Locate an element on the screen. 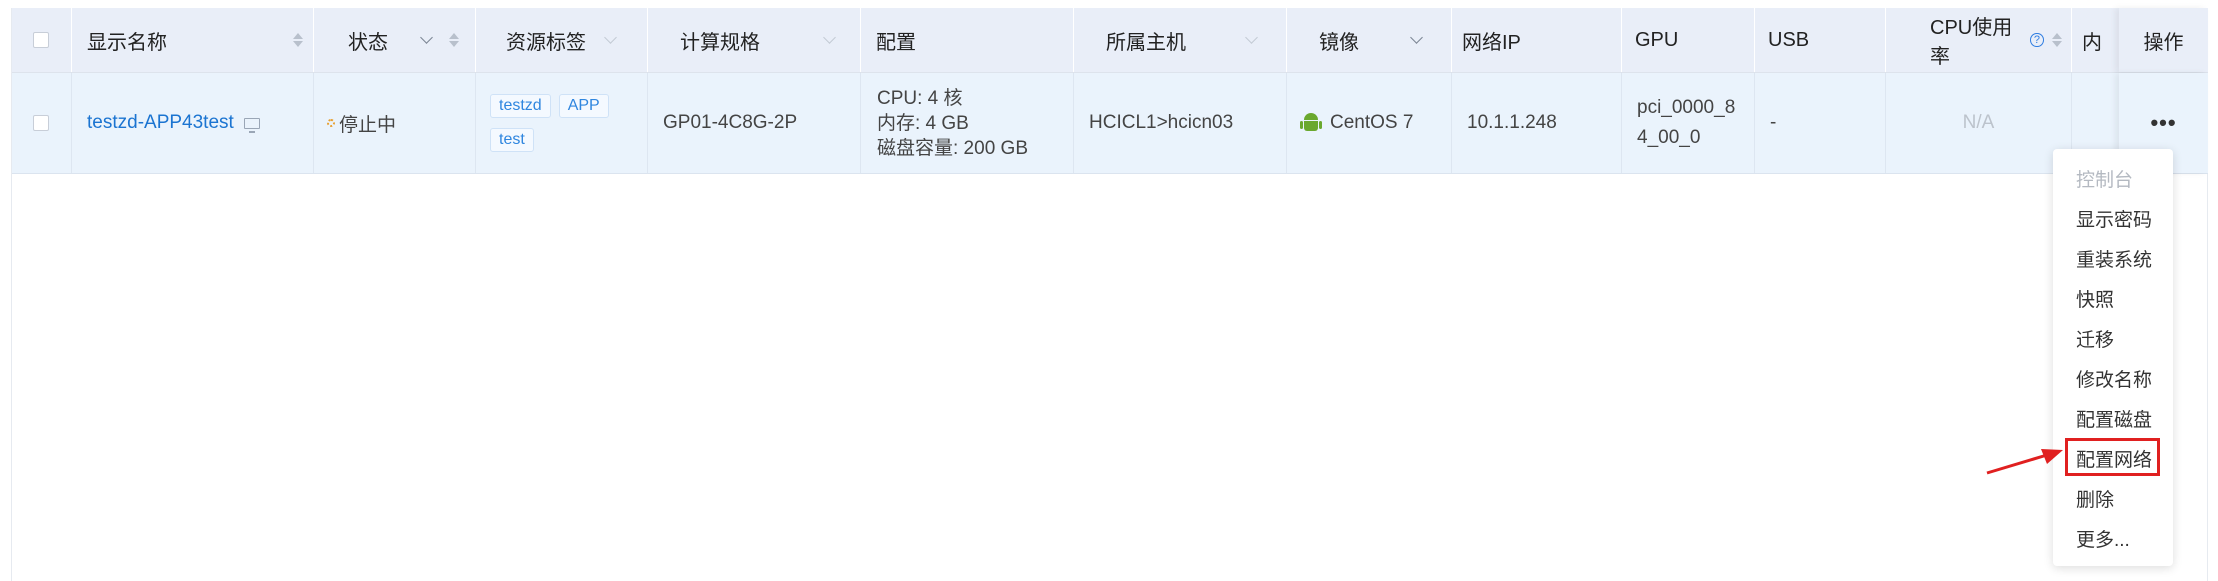 This screenshot has width=2218, height=581. header-config-label: 配置 is located at coordinates (896, 42).